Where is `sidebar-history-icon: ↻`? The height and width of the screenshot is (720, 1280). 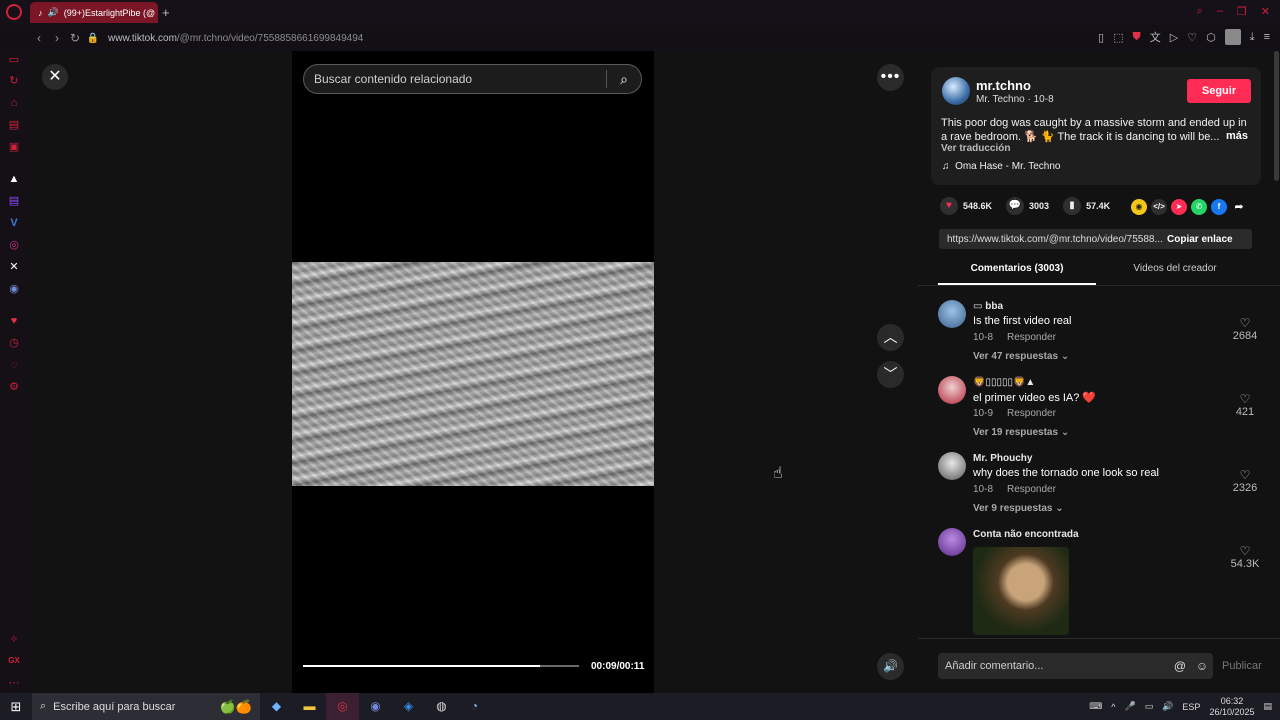 sidebar-history-icon: ↻ is located at coordinates (14, 81).